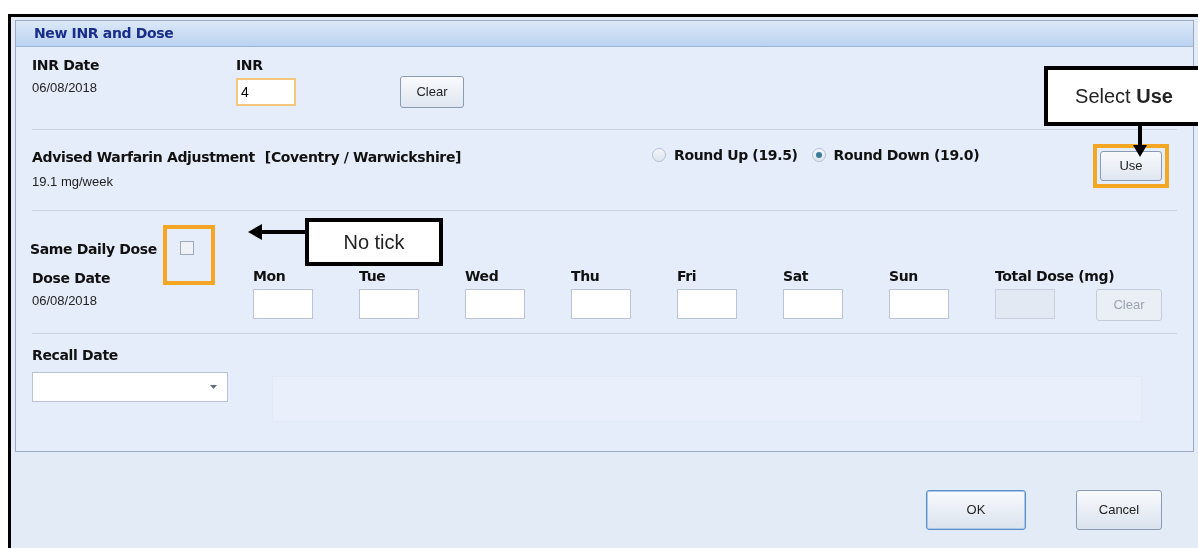  I want to click on radio-option: Round Up (19.5), so click(725, 155).